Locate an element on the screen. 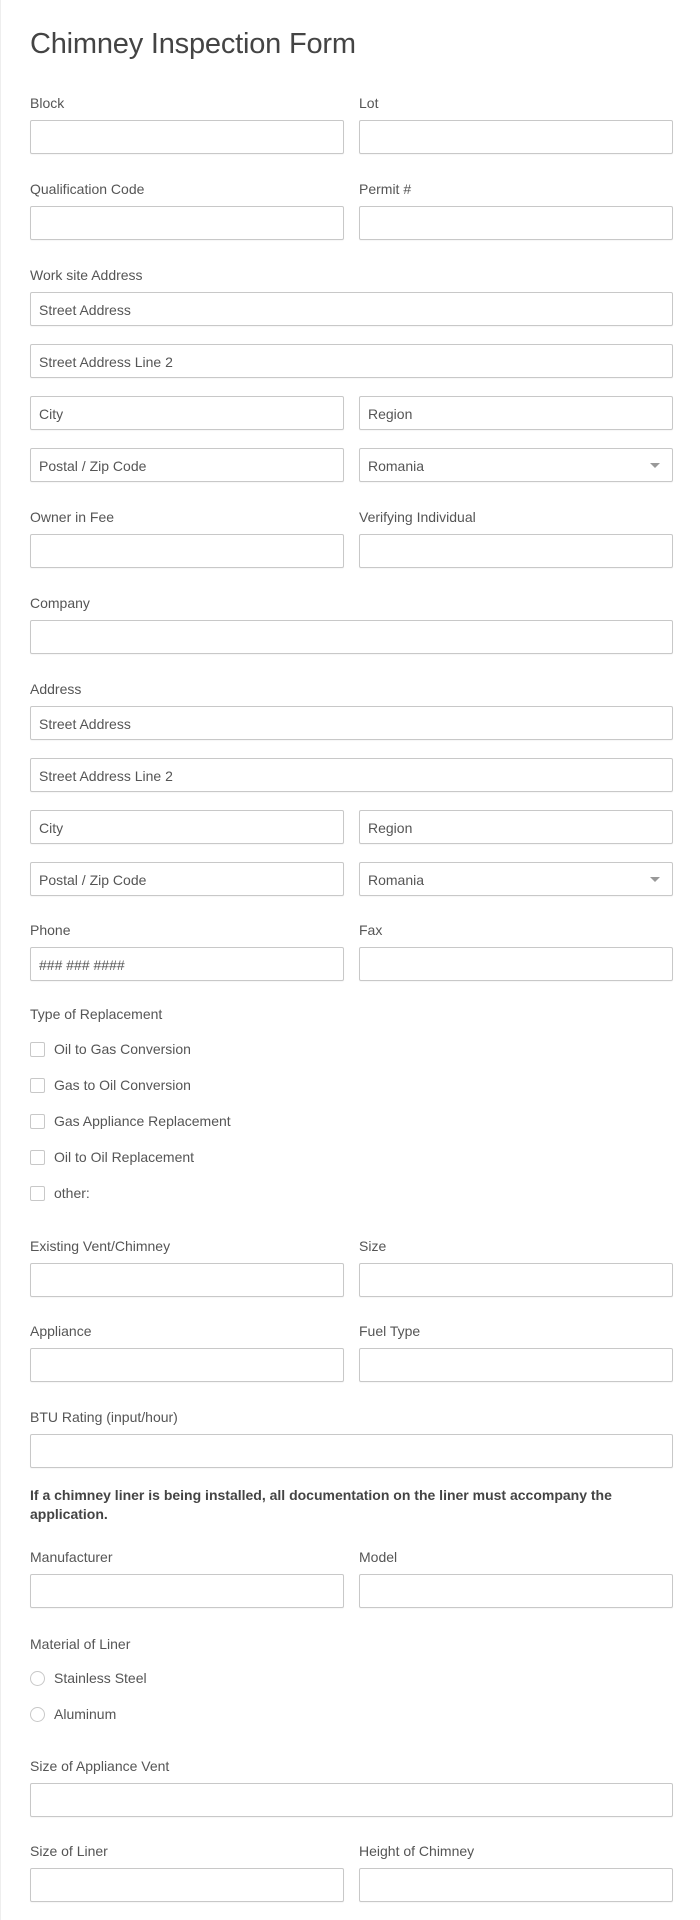 The height and width of the screenshot is (1920, 700). existing-vent-input is located at coordinates (187, 1280).